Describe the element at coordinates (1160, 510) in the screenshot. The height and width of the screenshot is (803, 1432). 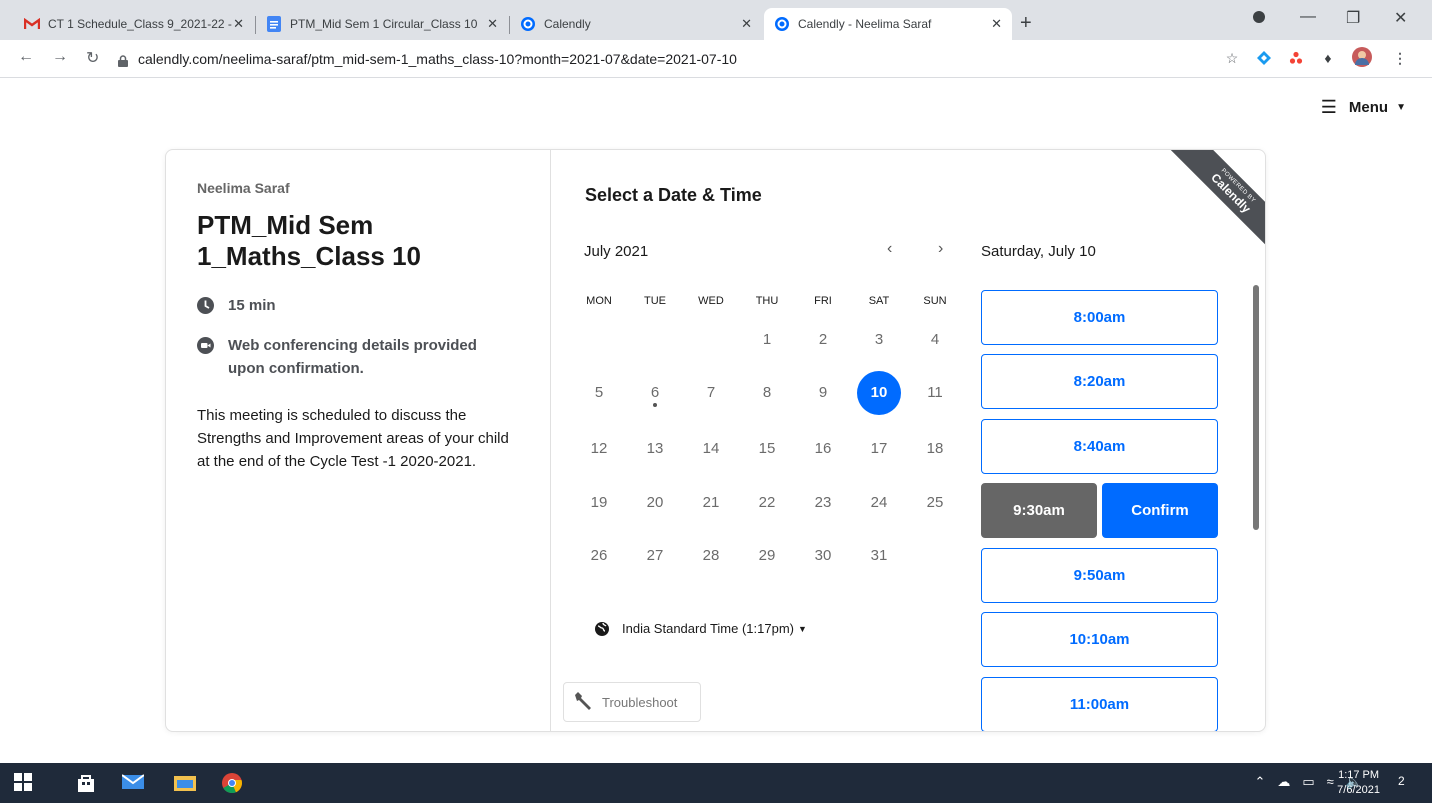
I see `confirm-button: Confirm` at that location.